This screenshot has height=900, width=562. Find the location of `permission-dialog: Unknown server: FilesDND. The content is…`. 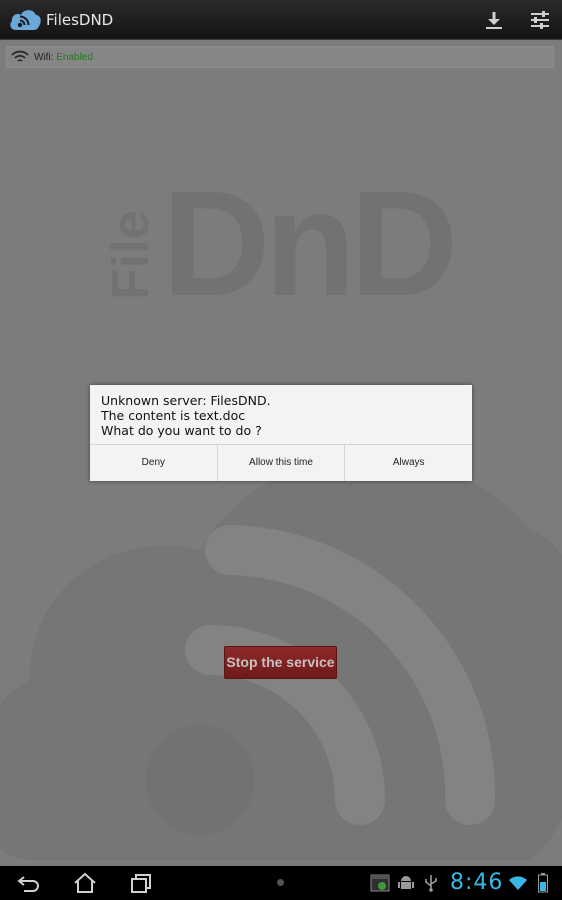

permission-dialog: Unknown server: FilesDND. The content is… is located at coordinates (281, 433).